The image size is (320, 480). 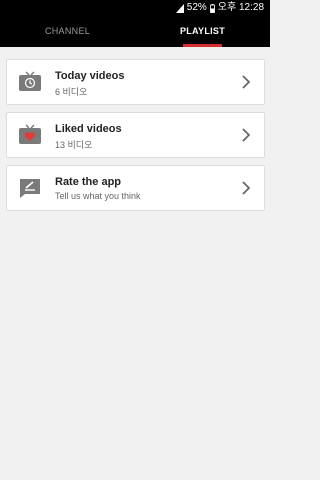 I want to click on list-item-title: Rate the app, so click(x=88, y=182).